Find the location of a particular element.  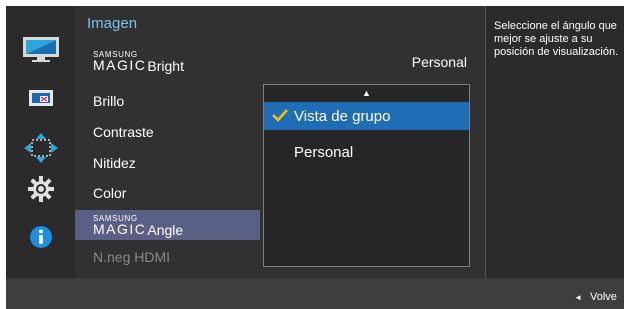

info-icon is located at coordinates (40, 237).